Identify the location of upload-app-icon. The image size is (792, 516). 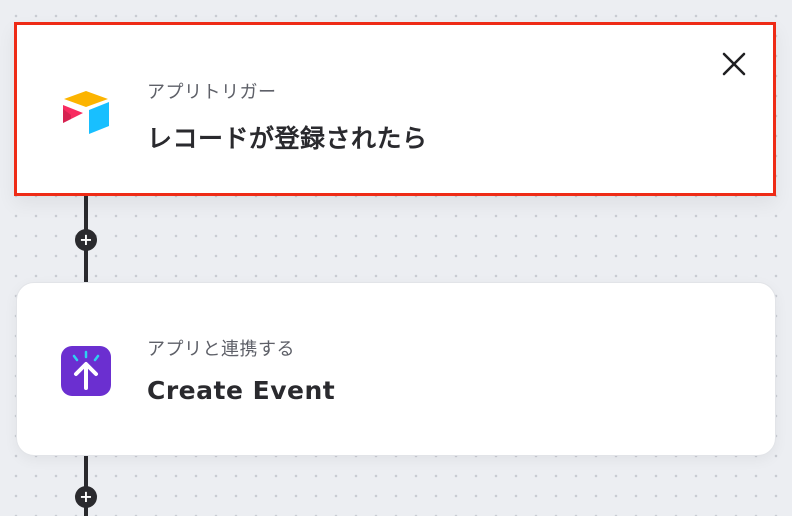
(86, 371).